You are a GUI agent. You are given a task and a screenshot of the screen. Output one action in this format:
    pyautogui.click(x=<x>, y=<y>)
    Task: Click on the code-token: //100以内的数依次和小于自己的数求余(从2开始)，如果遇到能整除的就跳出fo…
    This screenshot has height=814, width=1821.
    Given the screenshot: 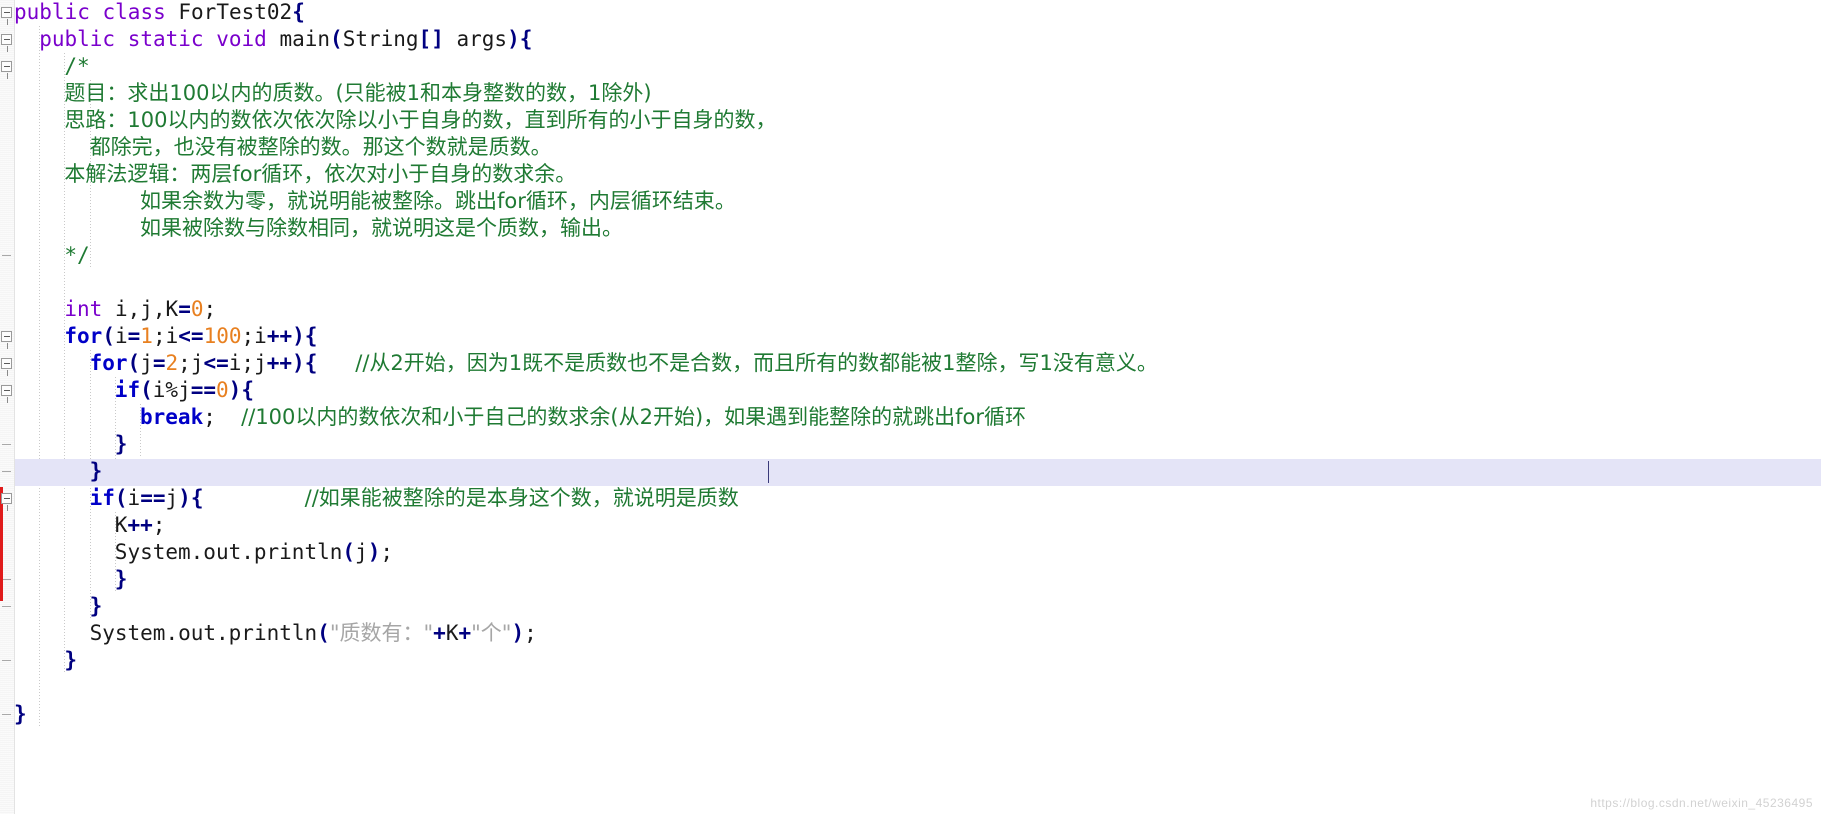 What is the action you would take?
    pyautogui.click(x=634, y=417)
    